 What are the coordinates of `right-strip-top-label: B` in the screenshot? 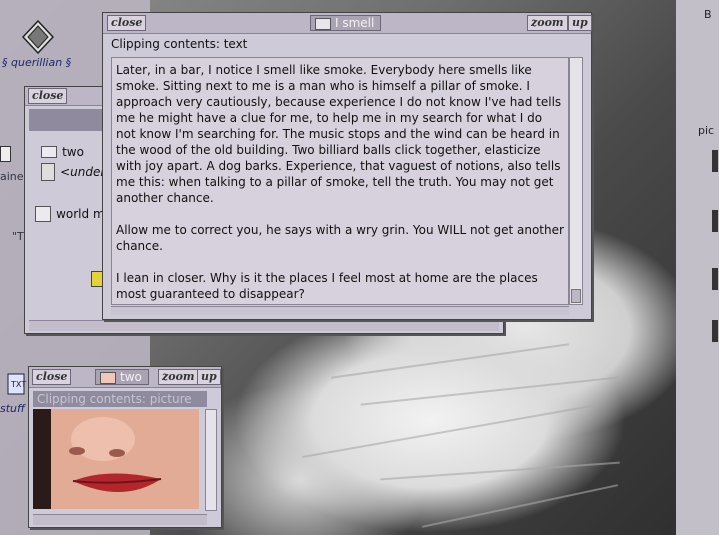 It's located at (708, 14).